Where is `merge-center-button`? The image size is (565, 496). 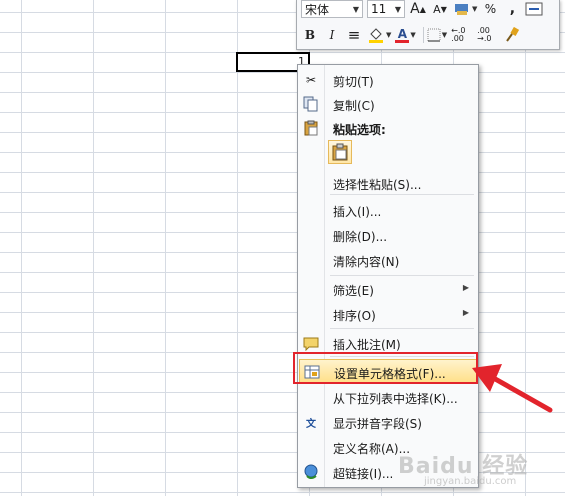
merge-center-button is located at coordinates (534, 9).